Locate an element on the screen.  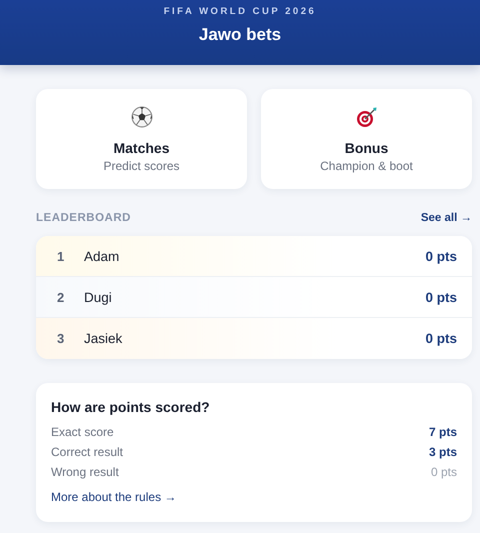
see-all-link: See all → is located at coordinates (446, 218).